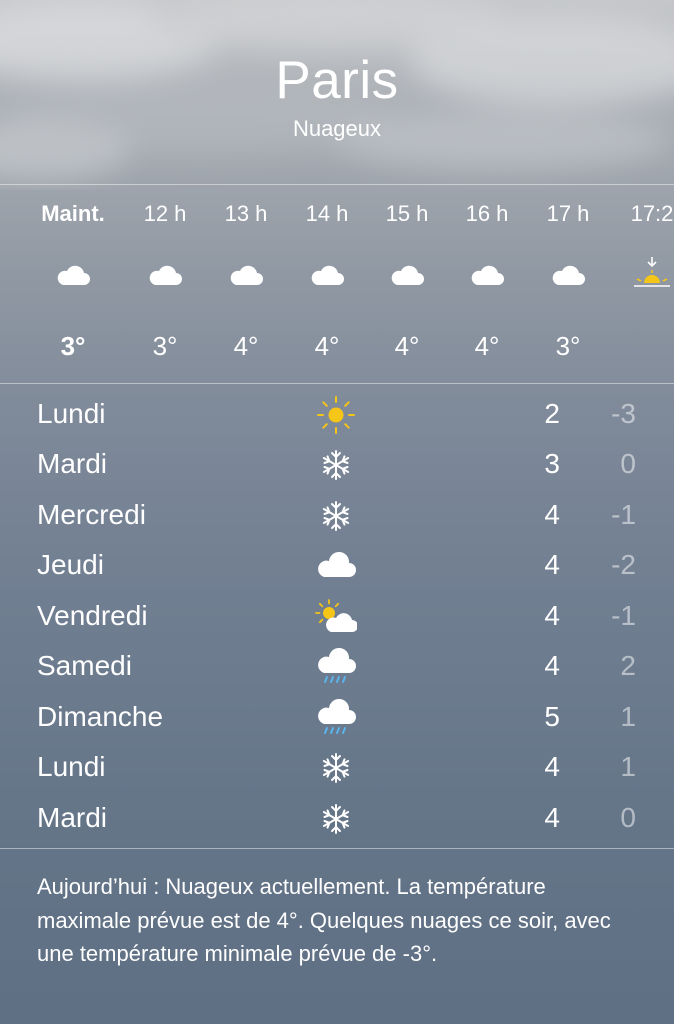  What do you see at coordinates (337, 383) in the screenshot?
I see `divider-middle` at bounding box center [337, 383].